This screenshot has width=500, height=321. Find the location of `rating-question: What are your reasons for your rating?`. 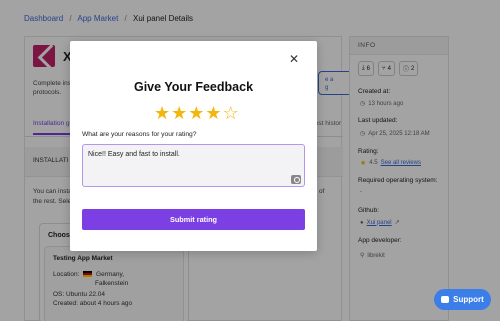

rating-question: What are your reasons for your rating? is located at coordinates (139, 134).